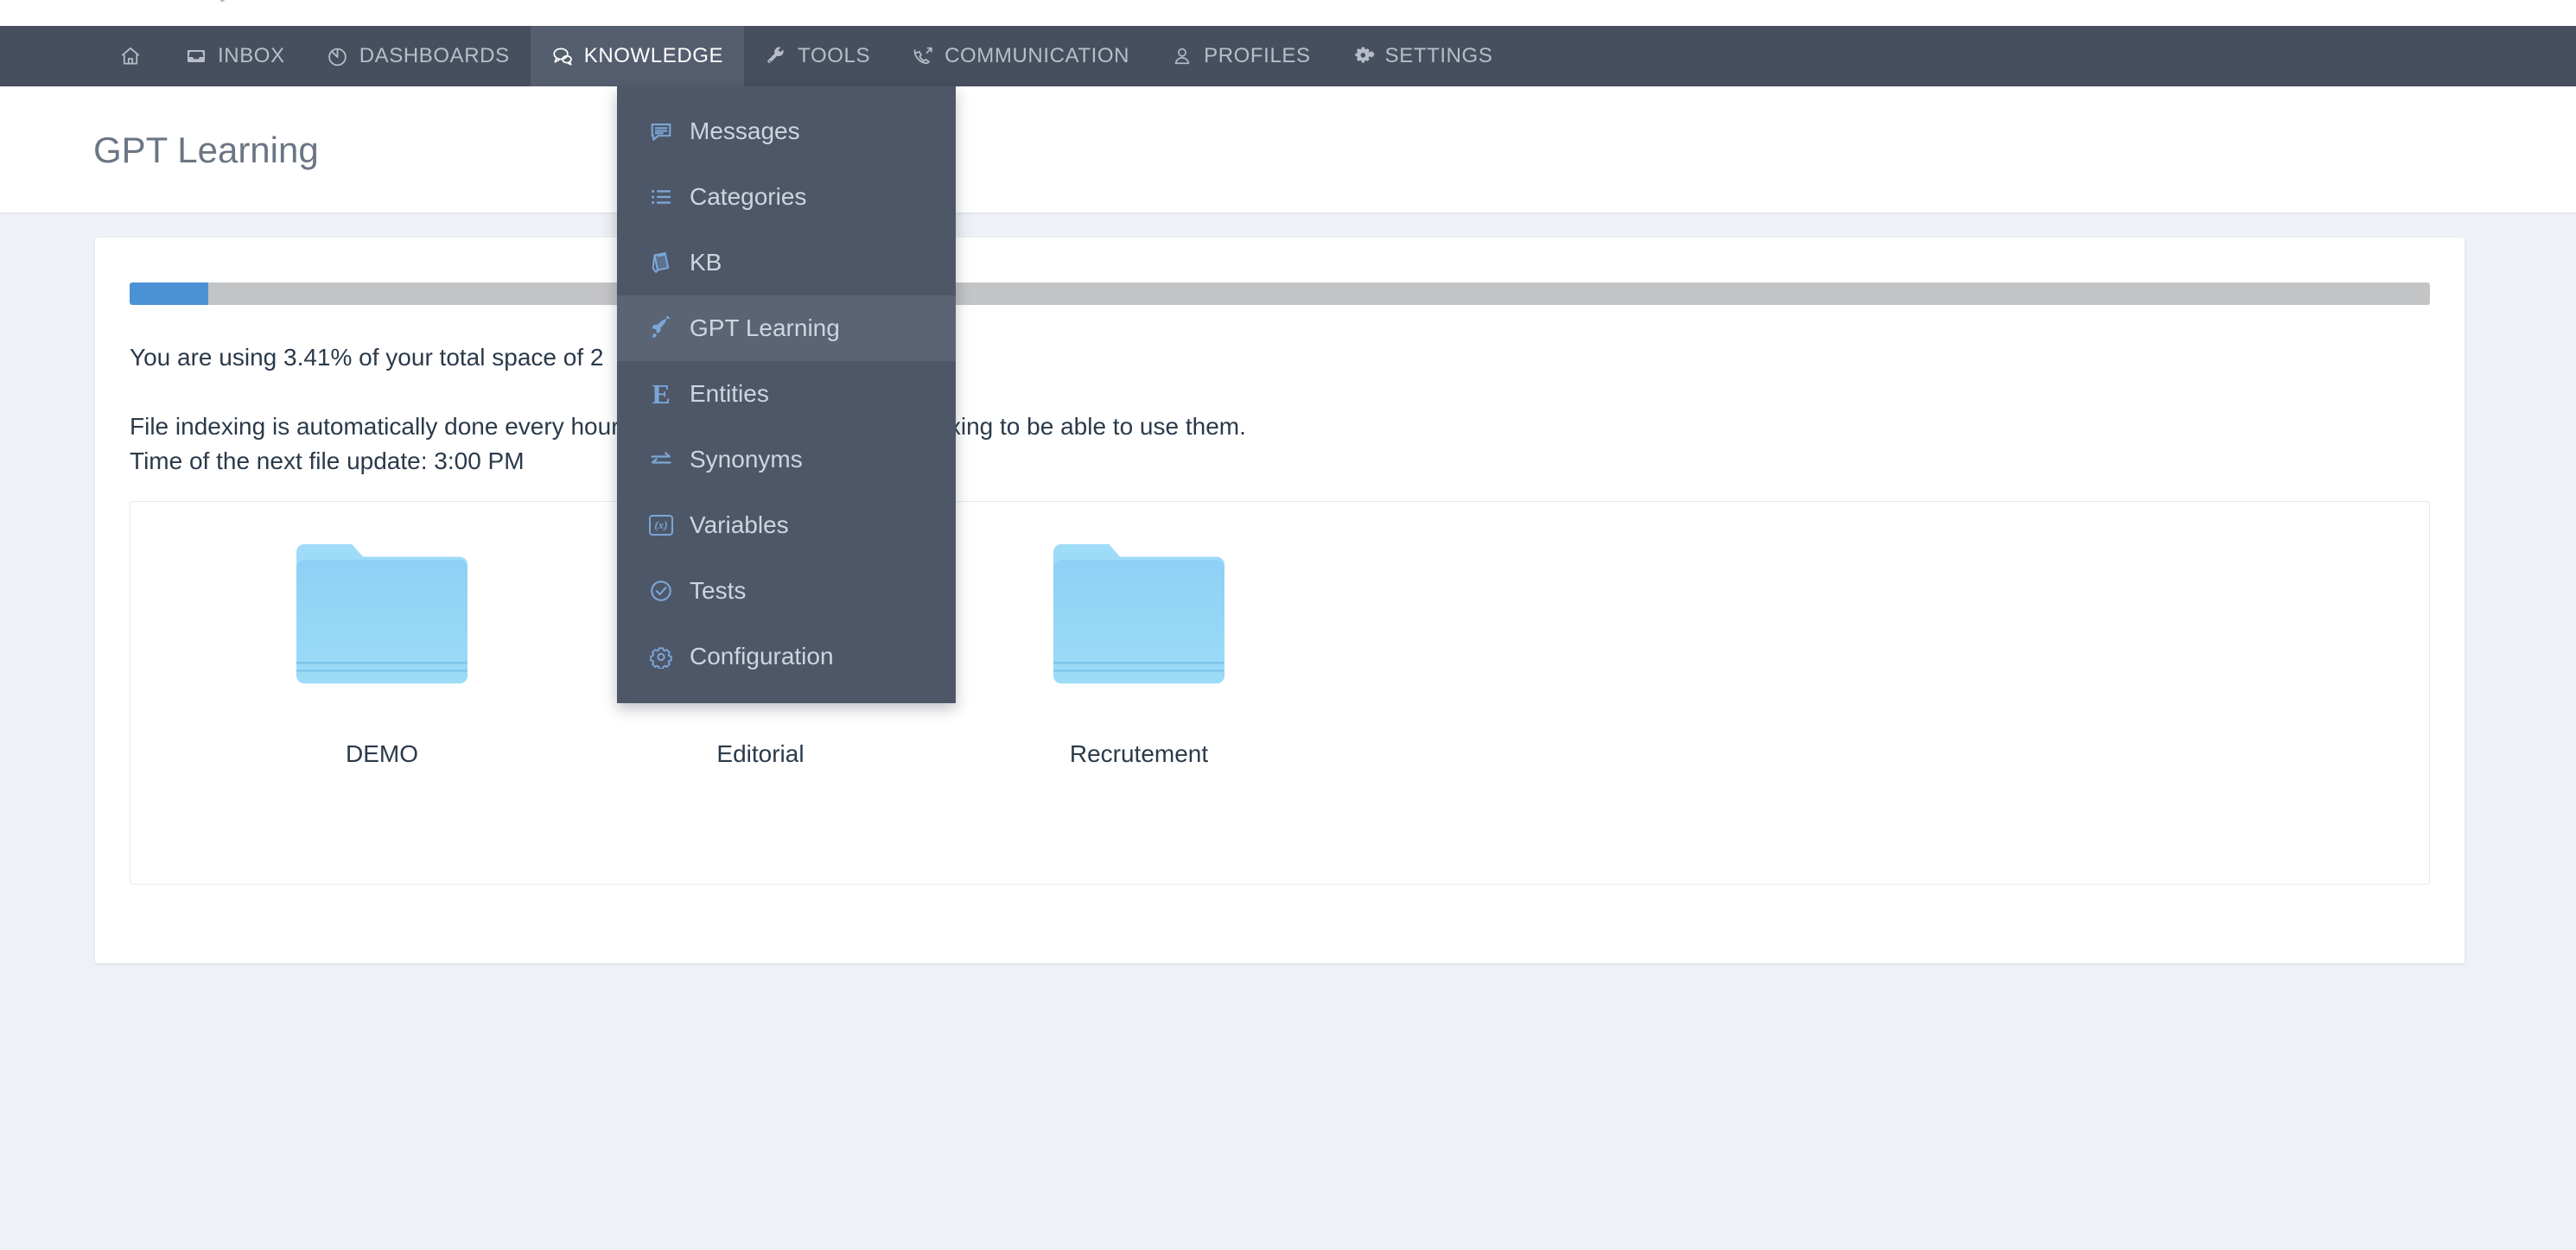 This screenshot has width=2576, height=1250. I want to click on nav-label-profiles: PROFILES, so click(1257, 55).